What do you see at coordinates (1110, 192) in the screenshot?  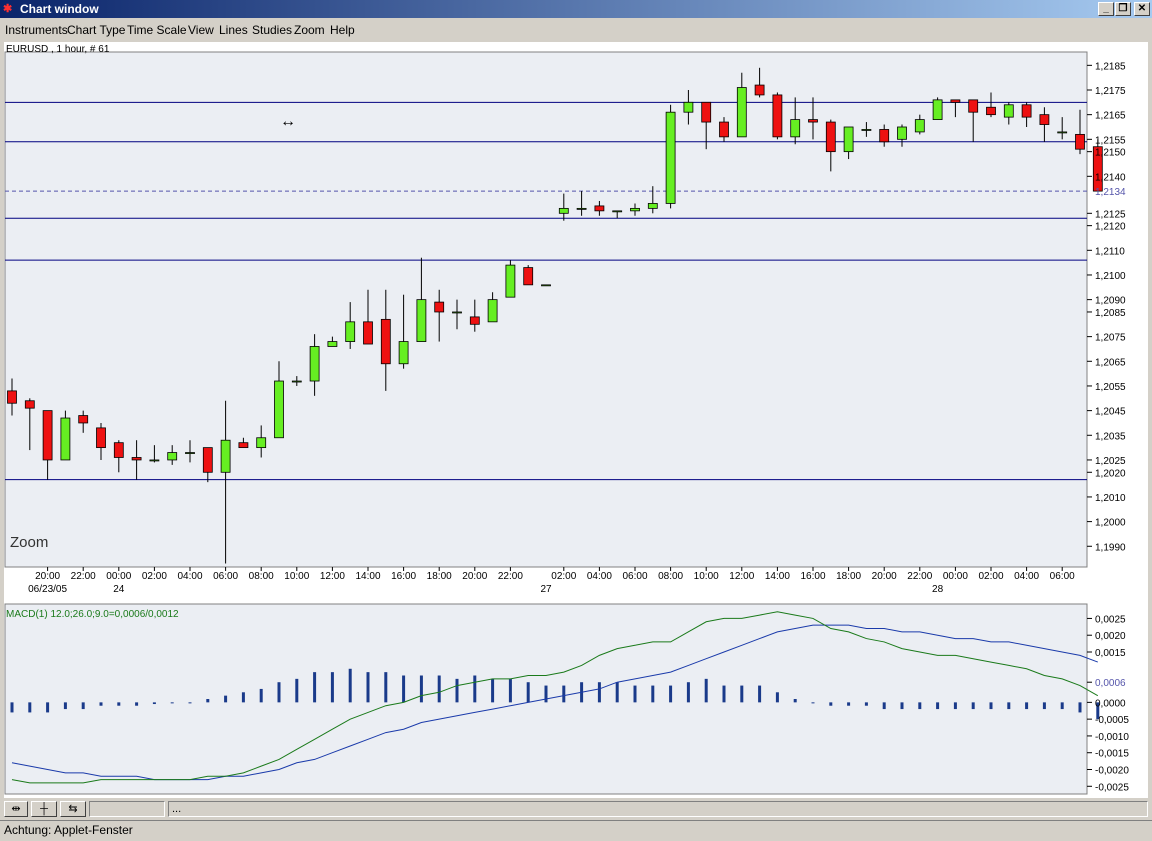 I see `current-price-label: 1,2134` at bounding box center [1110, 192].